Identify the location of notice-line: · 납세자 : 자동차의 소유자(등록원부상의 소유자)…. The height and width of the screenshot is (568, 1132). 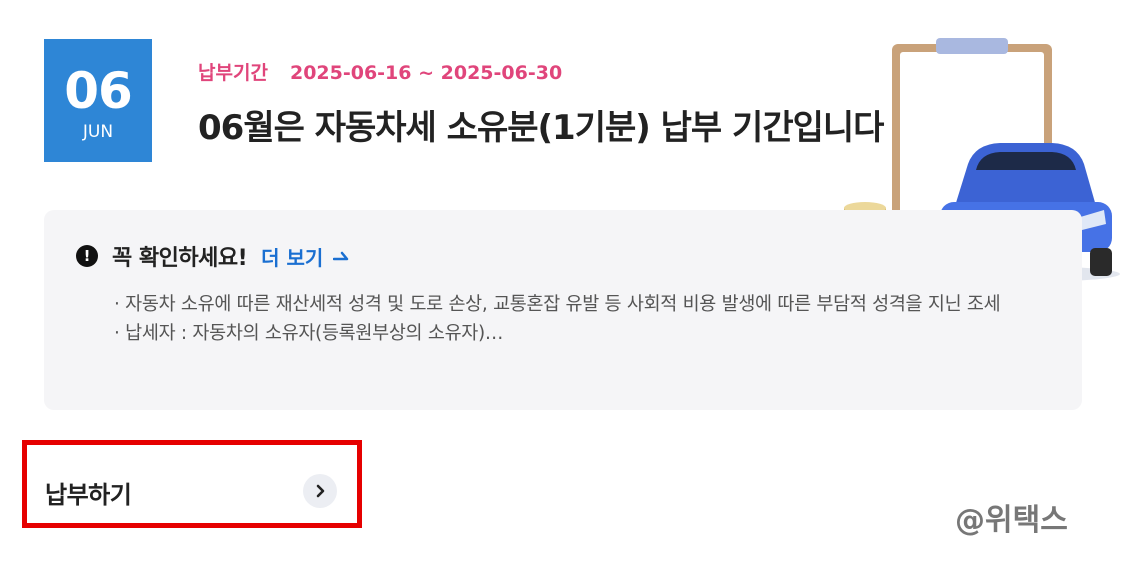
(309, 333).